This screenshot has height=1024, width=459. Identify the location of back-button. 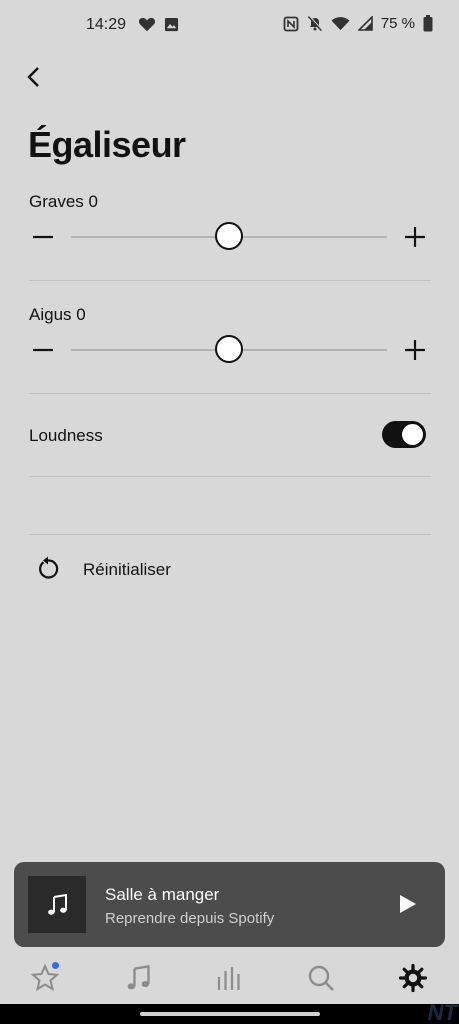
(35, 77).